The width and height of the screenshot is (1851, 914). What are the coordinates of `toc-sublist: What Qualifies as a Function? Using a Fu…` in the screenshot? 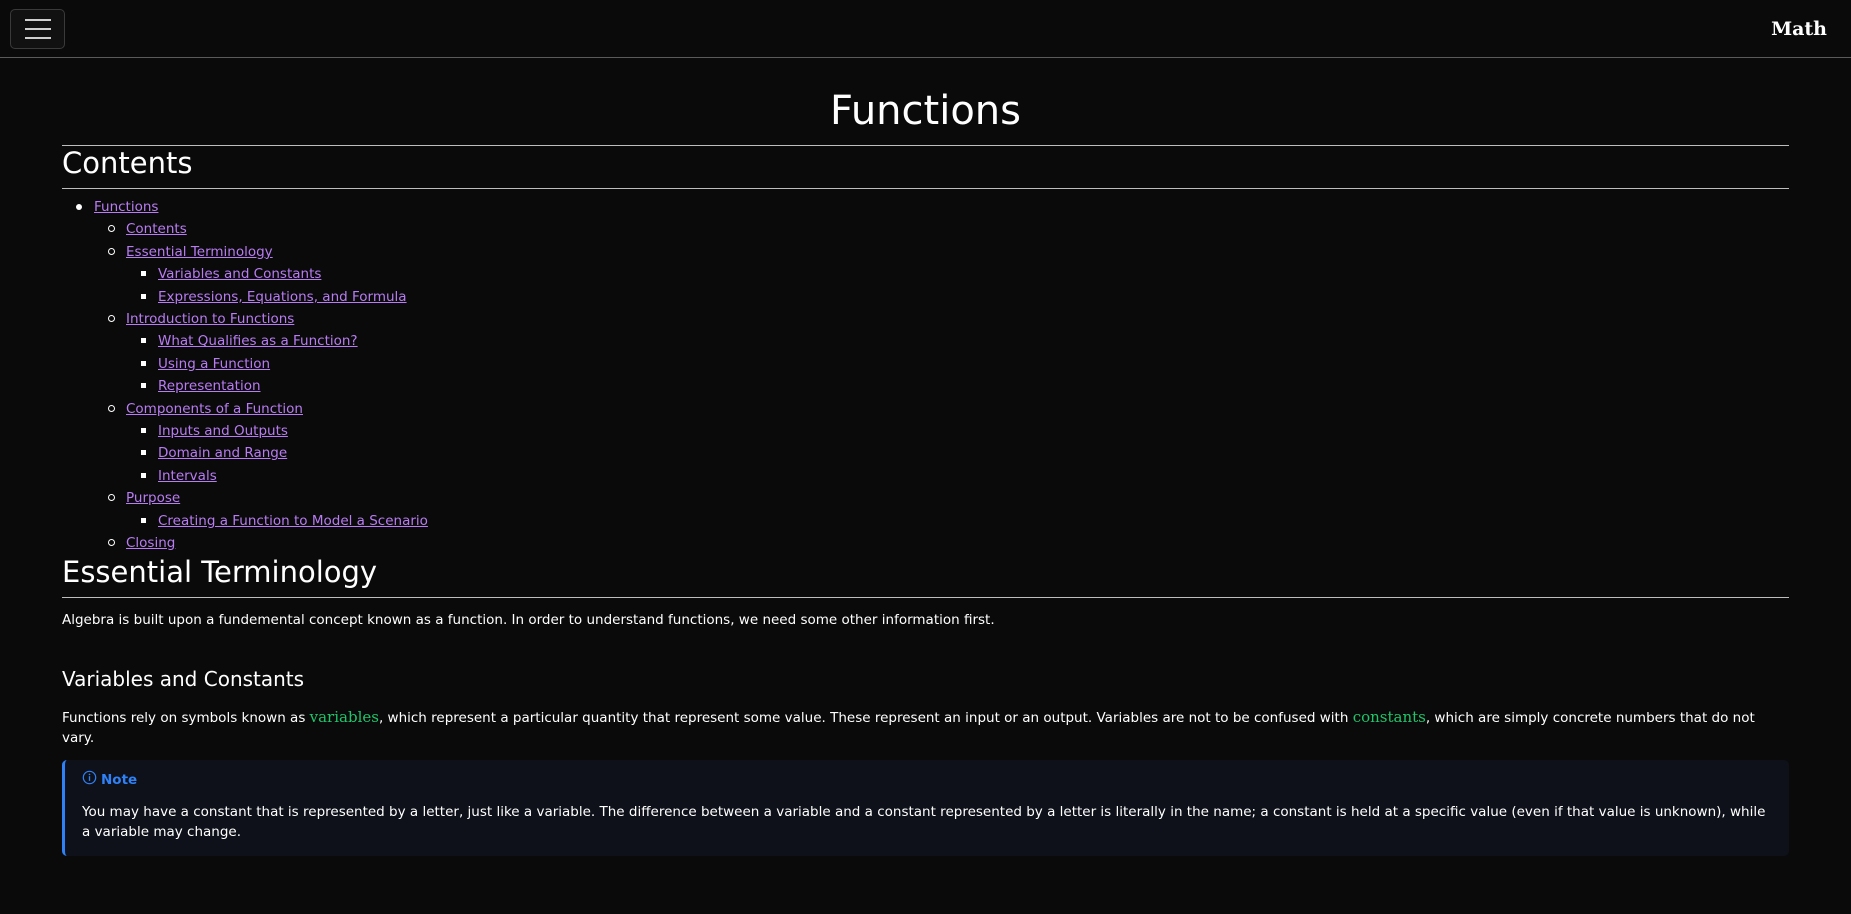 It's located at (957, 363).